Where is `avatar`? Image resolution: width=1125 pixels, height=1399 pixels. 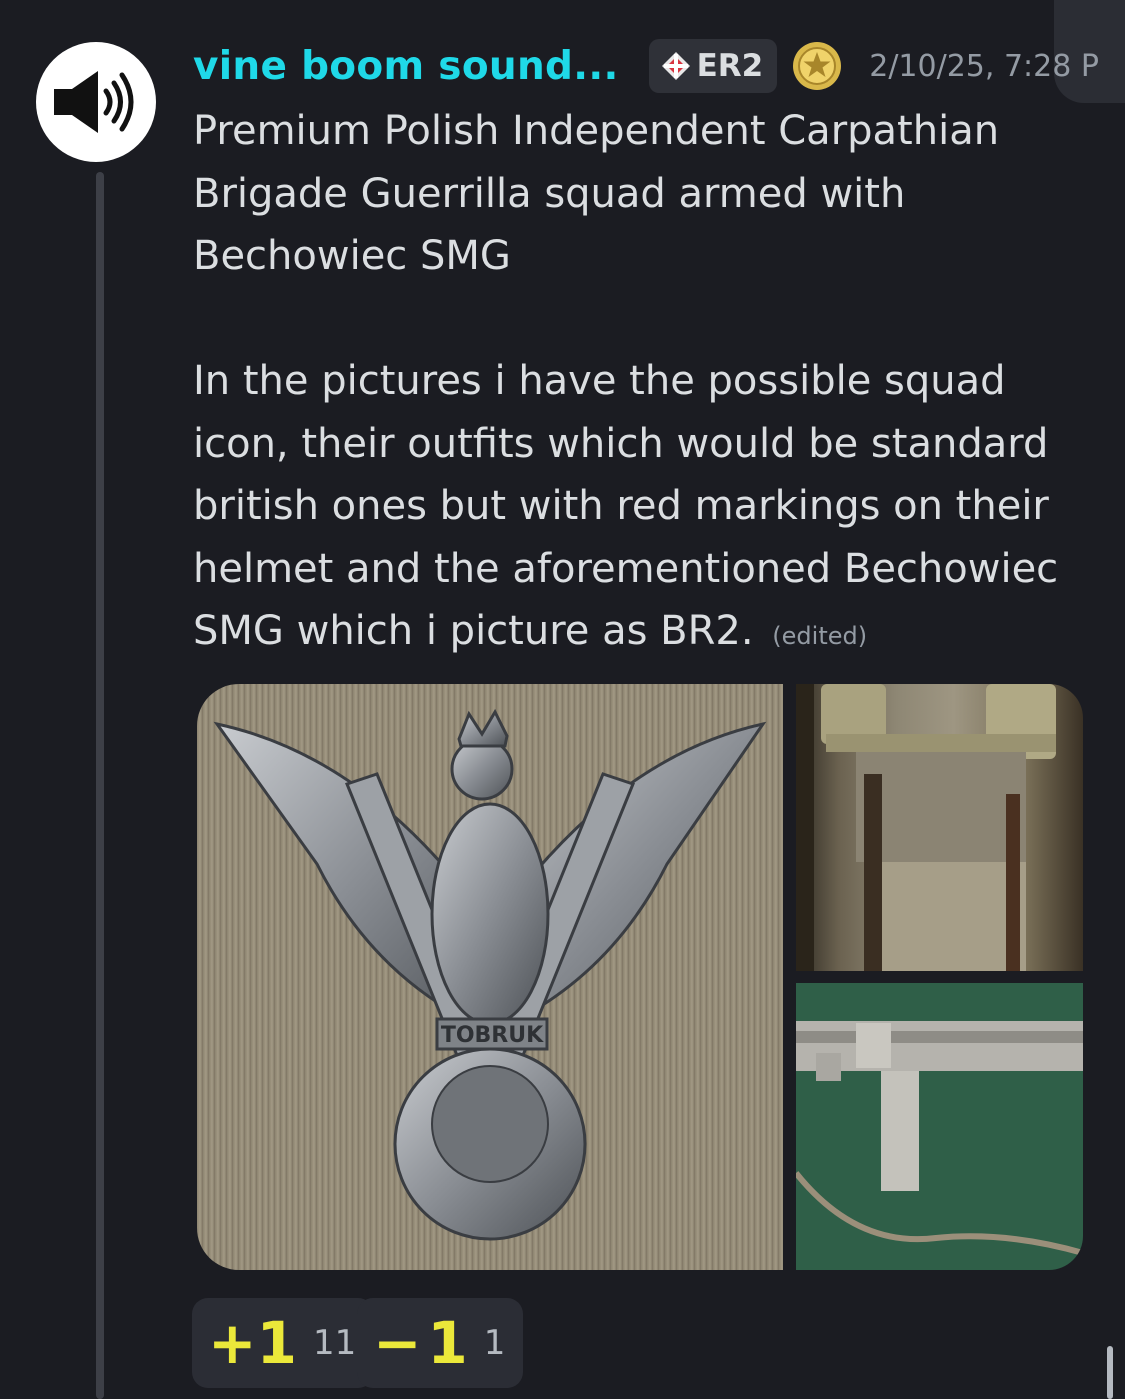
avatar is located at coordinates (96, 102).